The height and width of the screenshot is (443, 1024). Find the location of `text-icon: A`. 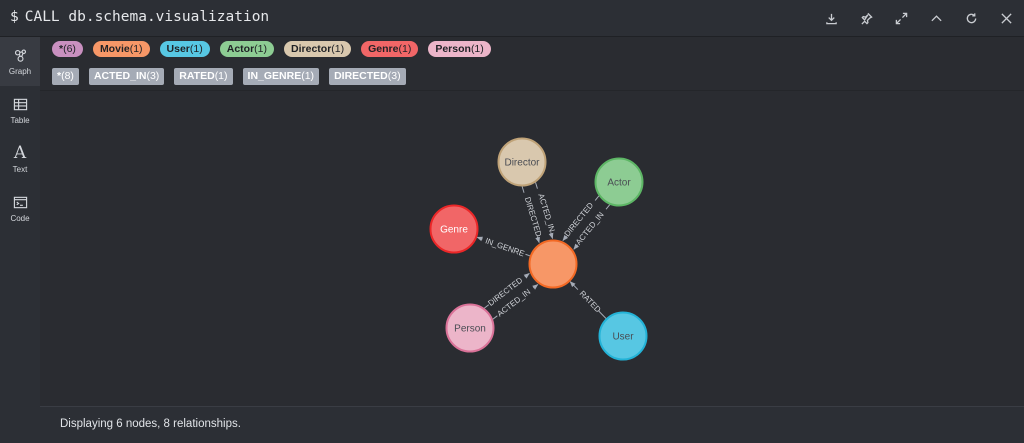

text-icon: A is located at coordinates (20, 153).